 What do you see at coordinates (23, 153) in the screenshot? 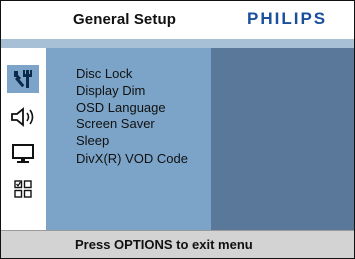
I see `video-setup-icon` at bounding box center [23, 153].